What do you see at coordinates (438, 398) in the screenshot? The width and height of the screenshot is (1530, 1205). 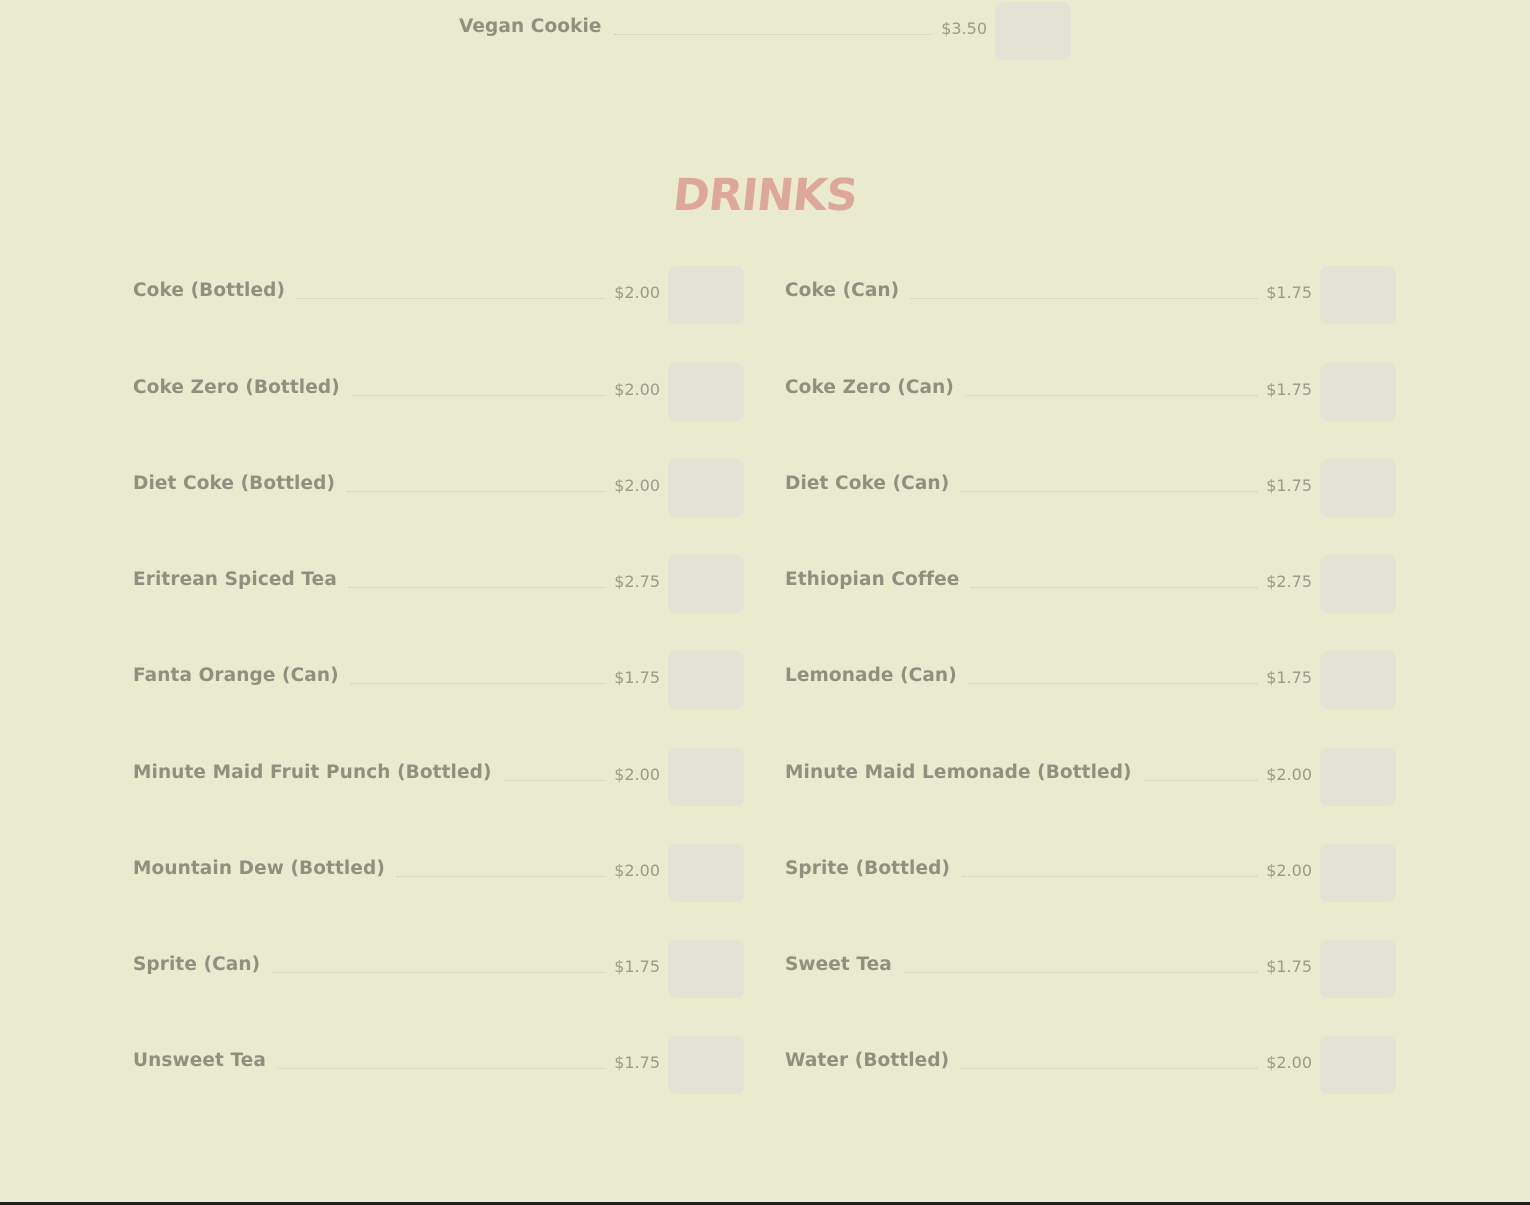 I see `menu-item: Coke Zero (Bottled) $2.00` at bounding box center [438, 398].